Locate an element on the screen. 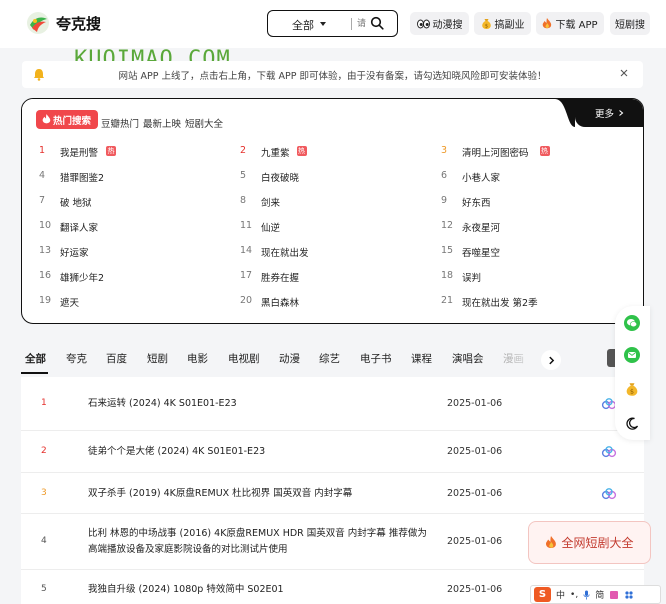  dark-mode-toggle is located at coordinates (632, 423).